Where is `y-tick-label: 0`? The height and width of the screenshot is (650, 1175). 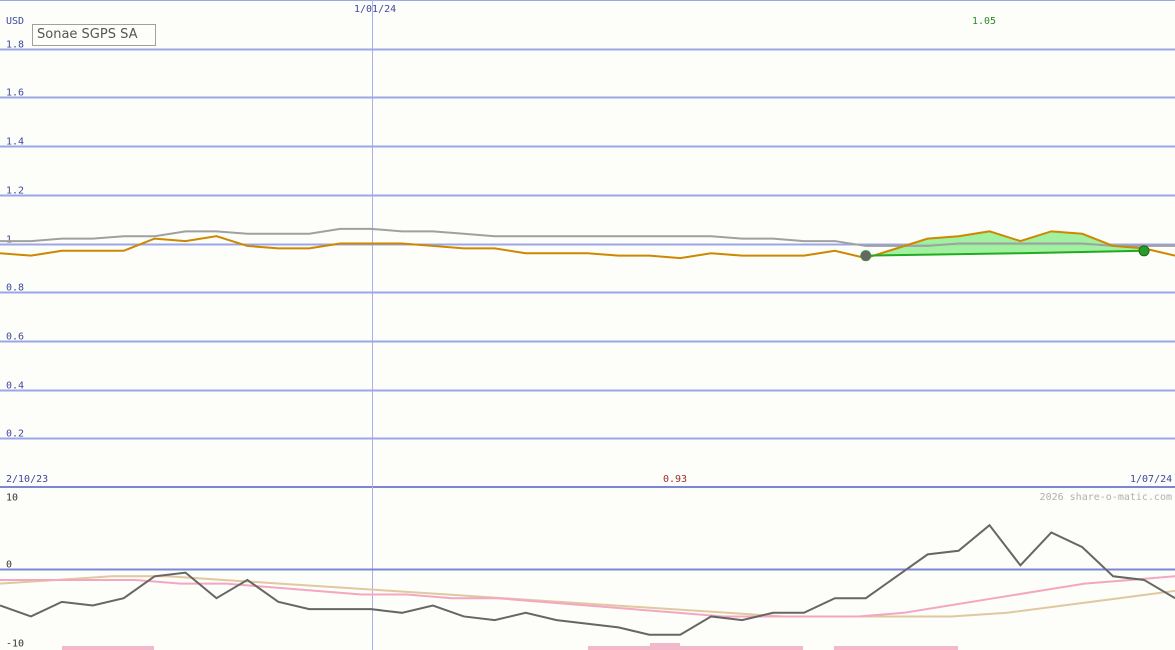
y-tick-label: 0 is located at coordinates (9, 565).